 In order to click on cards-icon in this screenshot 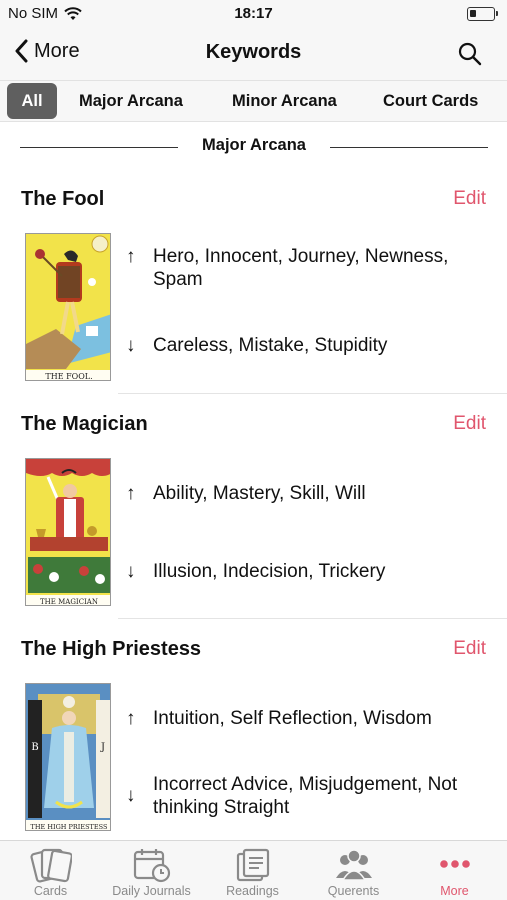, I will do `click(51, 865)`.